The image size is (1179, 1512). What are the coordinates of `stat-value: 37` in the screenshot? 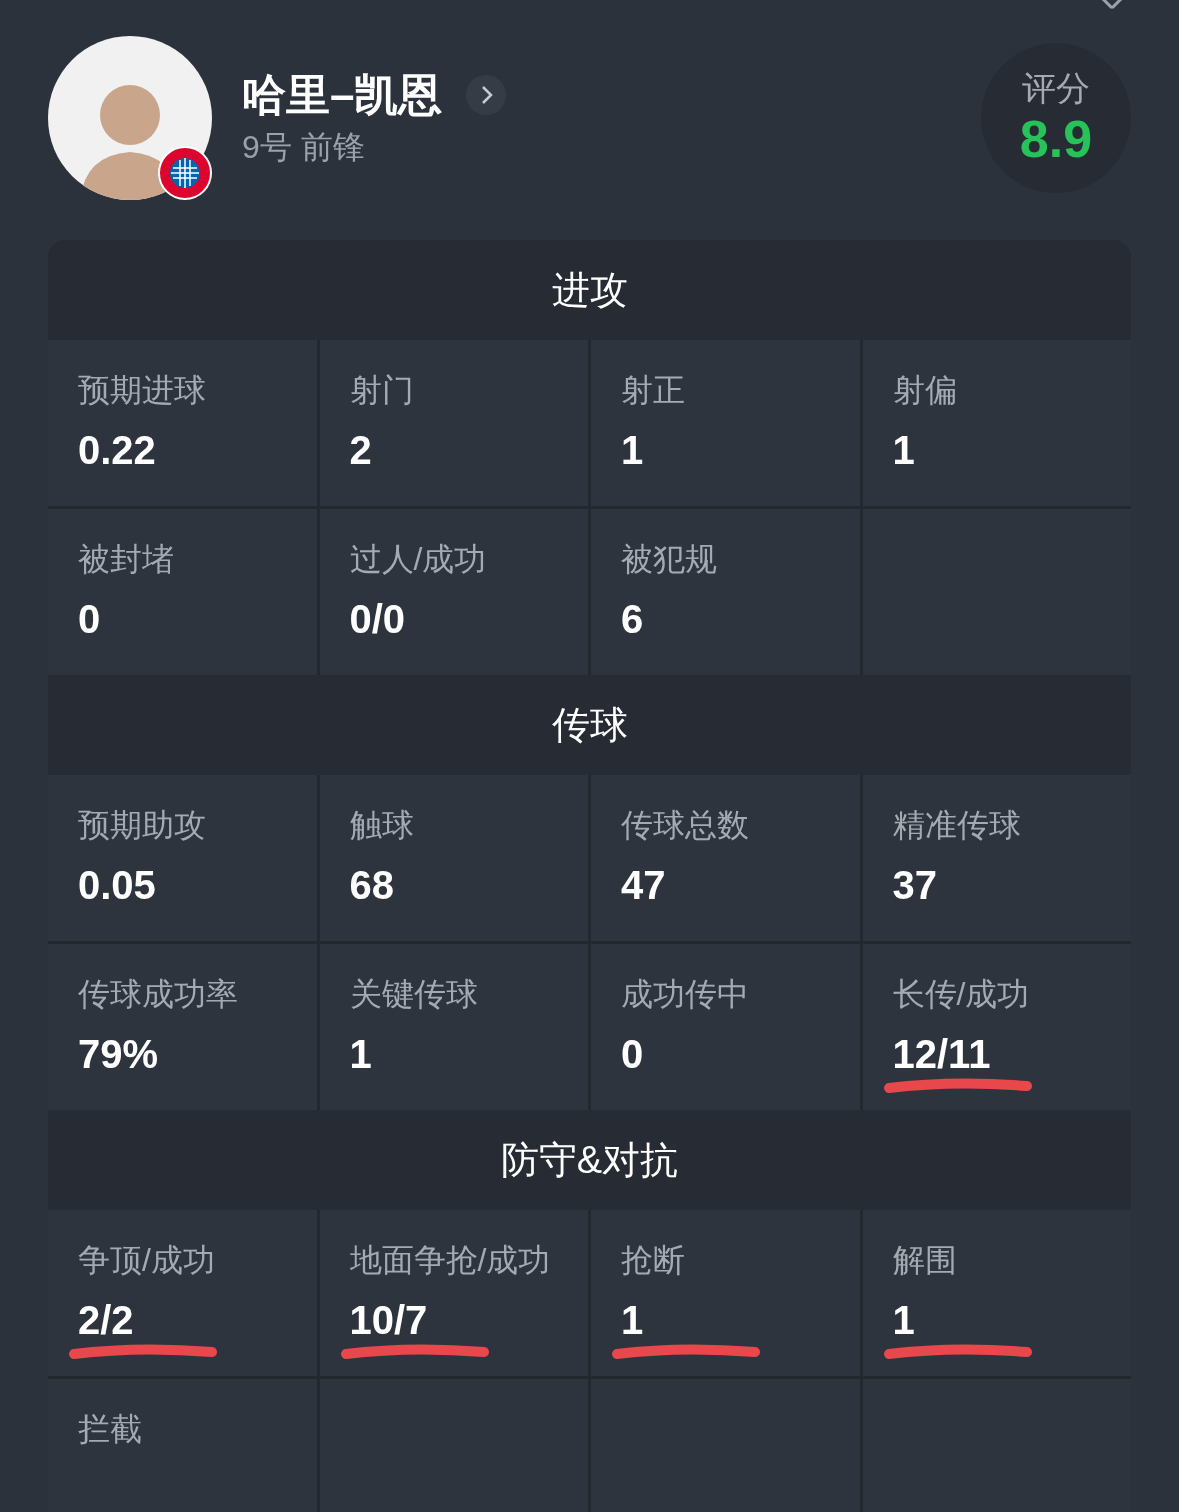 It's located at (915, 885).